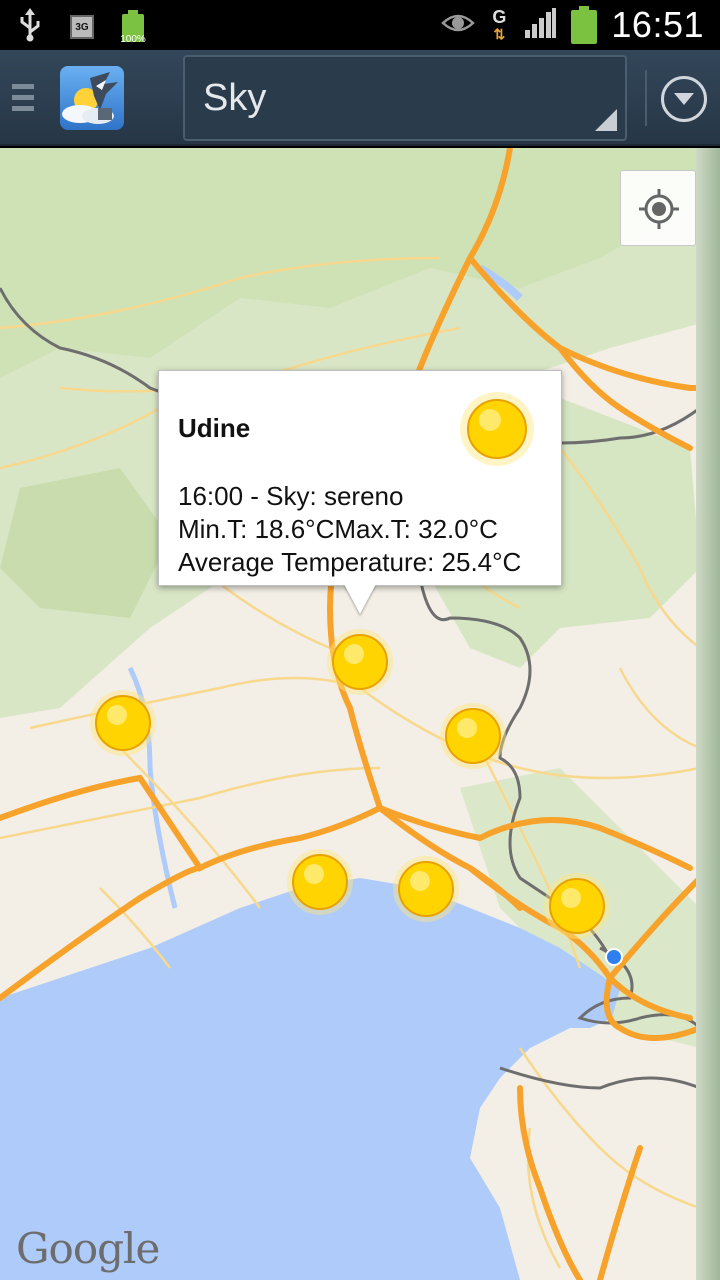  I want to click on info-temp-range: Min.T: 18.6°CMax.T: 32.0°C, so click(338, 529).